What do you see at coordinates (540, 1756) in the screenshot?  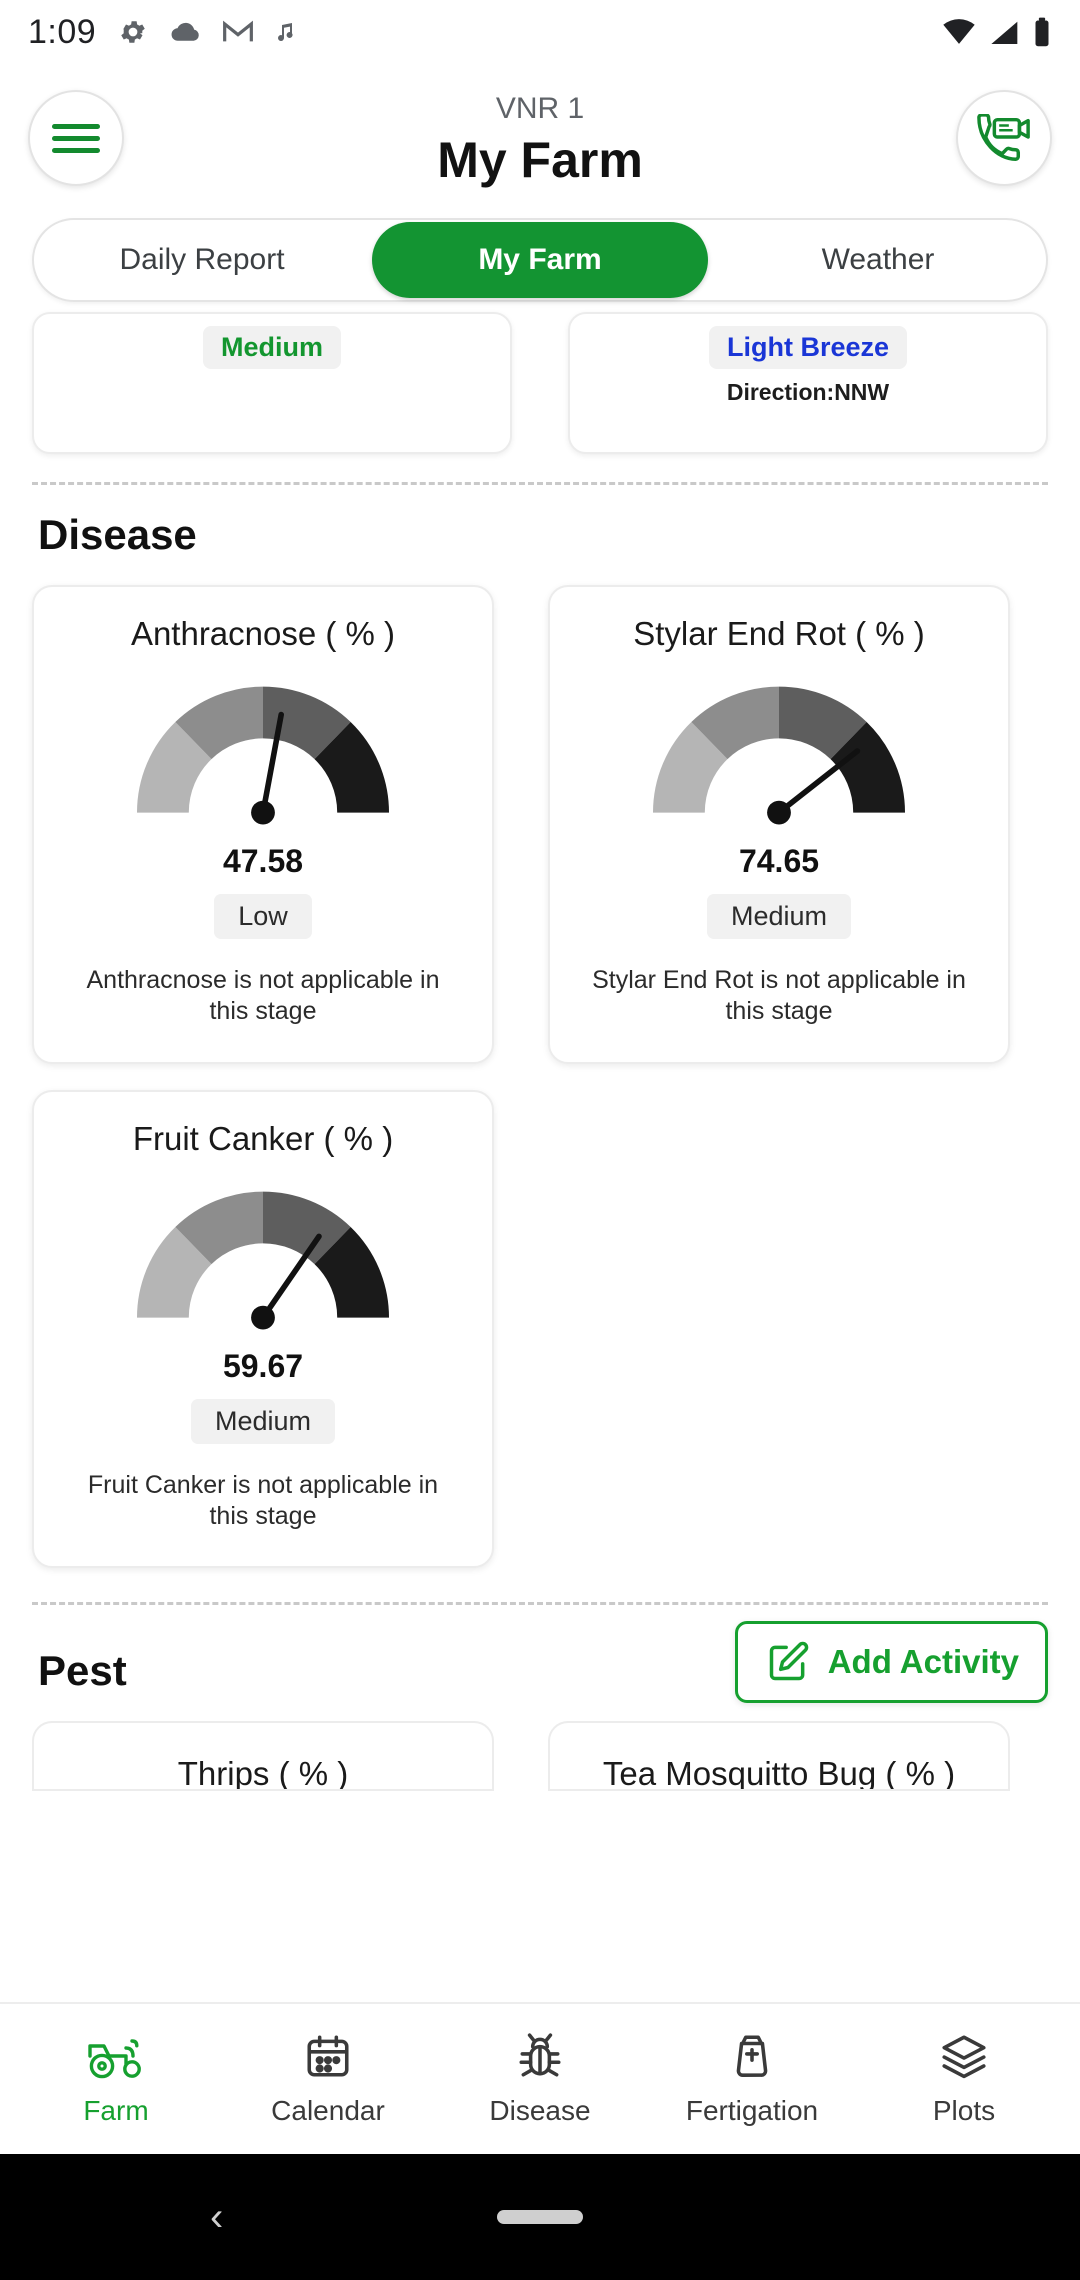 I see `pest-card-row: Thrips ( % ) Tea Mosquitto Bug ( % )` at bounding box center [540, 1756].